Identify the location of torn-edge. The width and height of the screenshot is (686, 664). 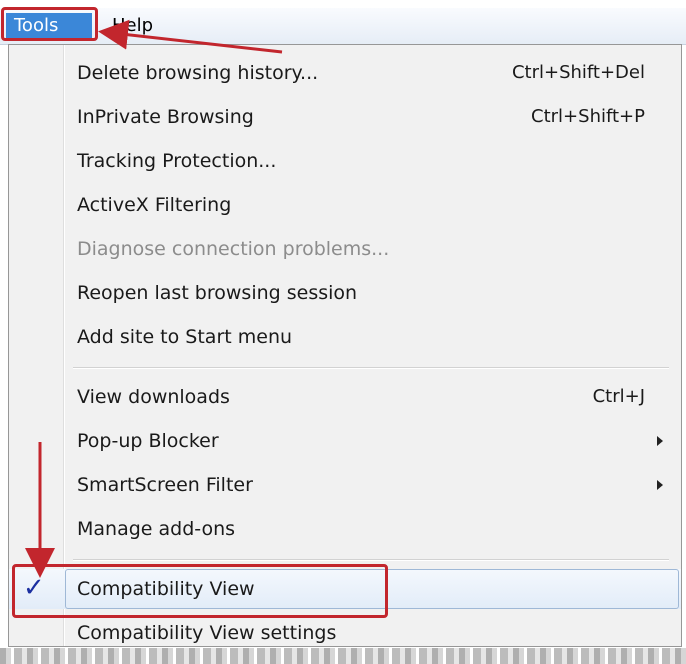
(343, 656).